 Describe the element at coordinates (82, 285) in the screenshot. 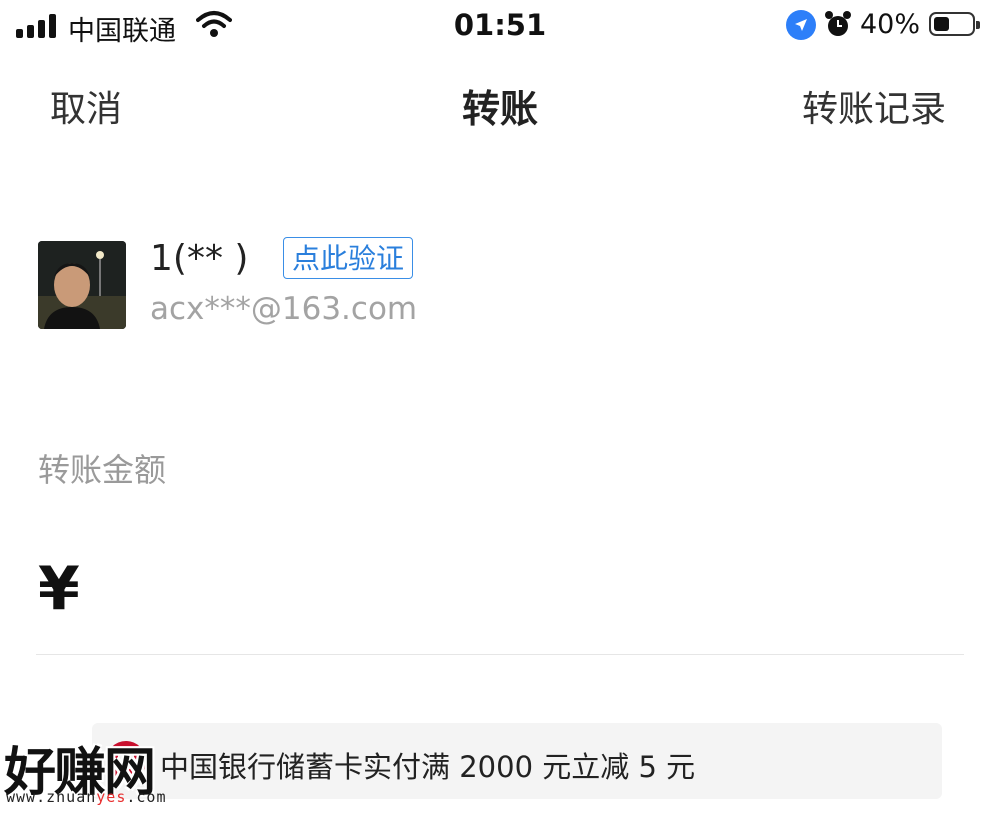

I see `avatar` at that location.